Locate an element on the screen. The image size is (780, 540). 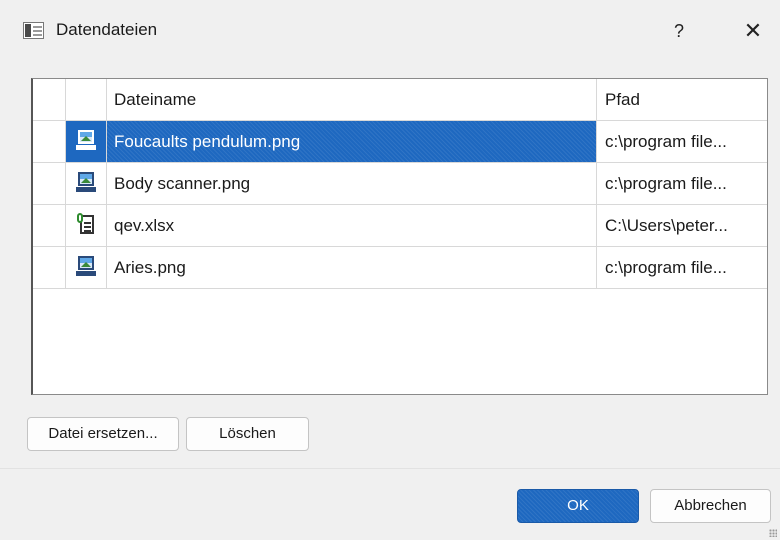
file-name-cell: qev.xlsx is located at coordinates (352, 225).